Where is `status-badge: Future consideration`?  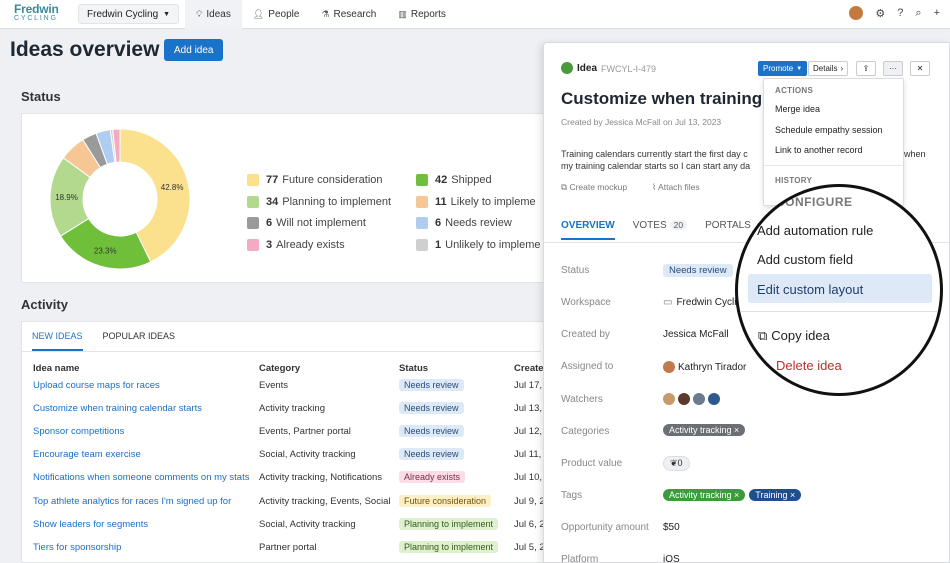
status-badge: Future consideration is located at coordinates (445, 500).